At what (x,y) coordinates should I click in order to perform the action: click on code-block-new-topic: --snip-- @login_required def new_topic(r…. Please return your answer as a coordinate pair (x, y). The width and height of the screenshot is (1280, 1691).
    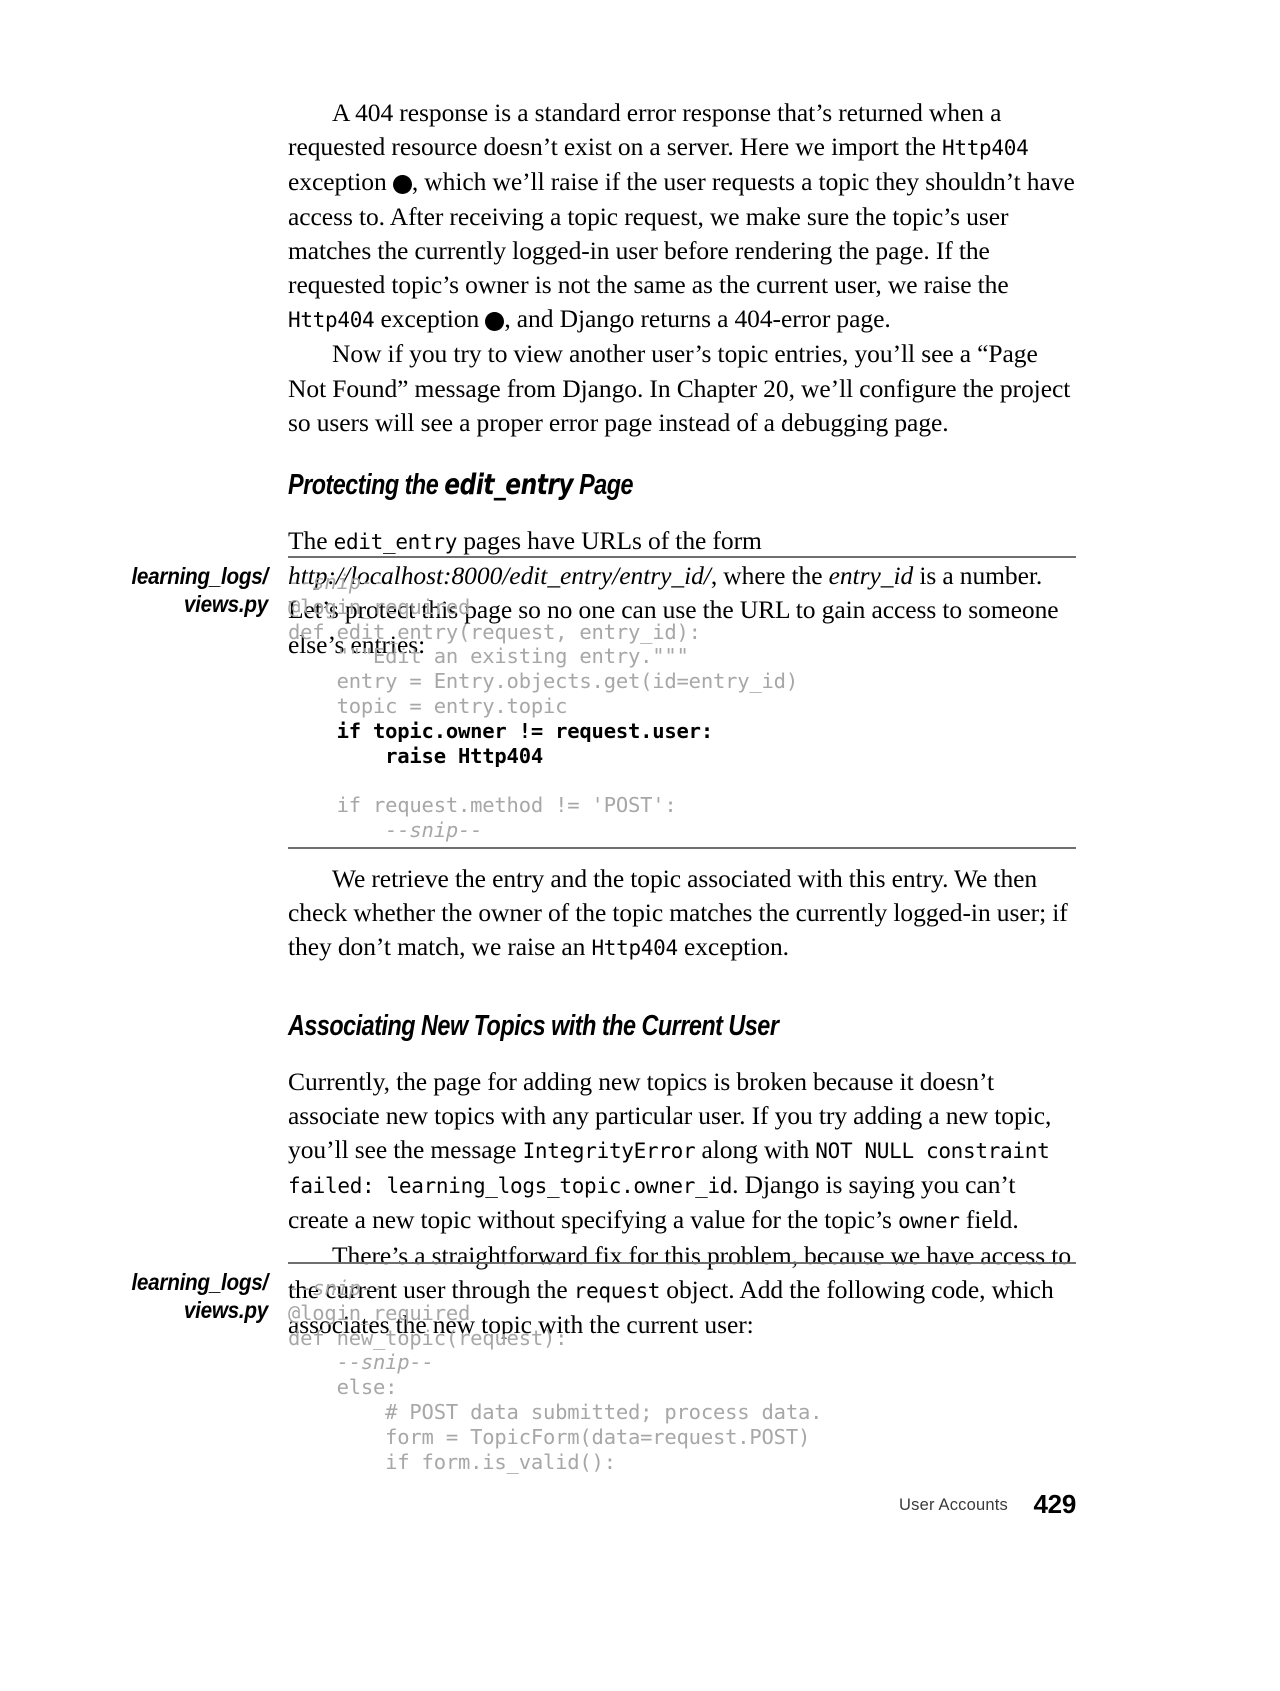
    Looking at the image, I should click on (682, 1371).